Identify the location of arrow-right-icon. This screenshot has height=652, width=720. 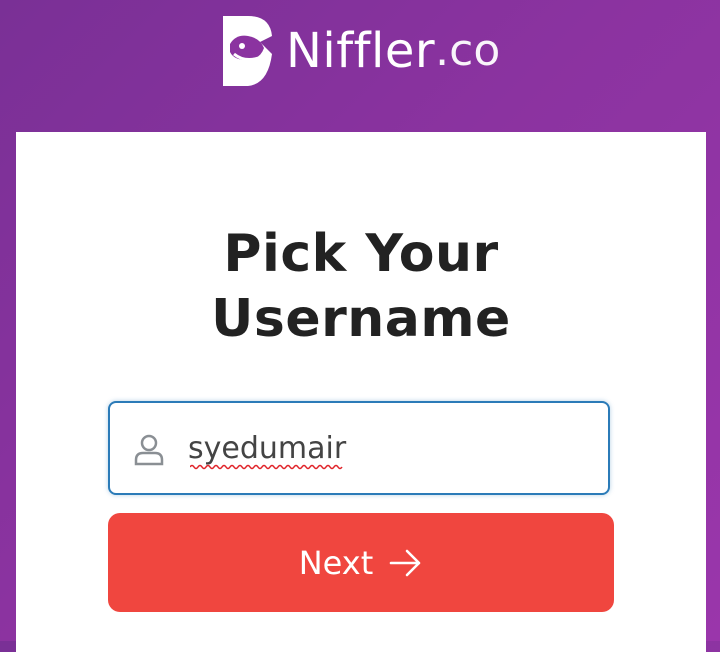
(405, 562).